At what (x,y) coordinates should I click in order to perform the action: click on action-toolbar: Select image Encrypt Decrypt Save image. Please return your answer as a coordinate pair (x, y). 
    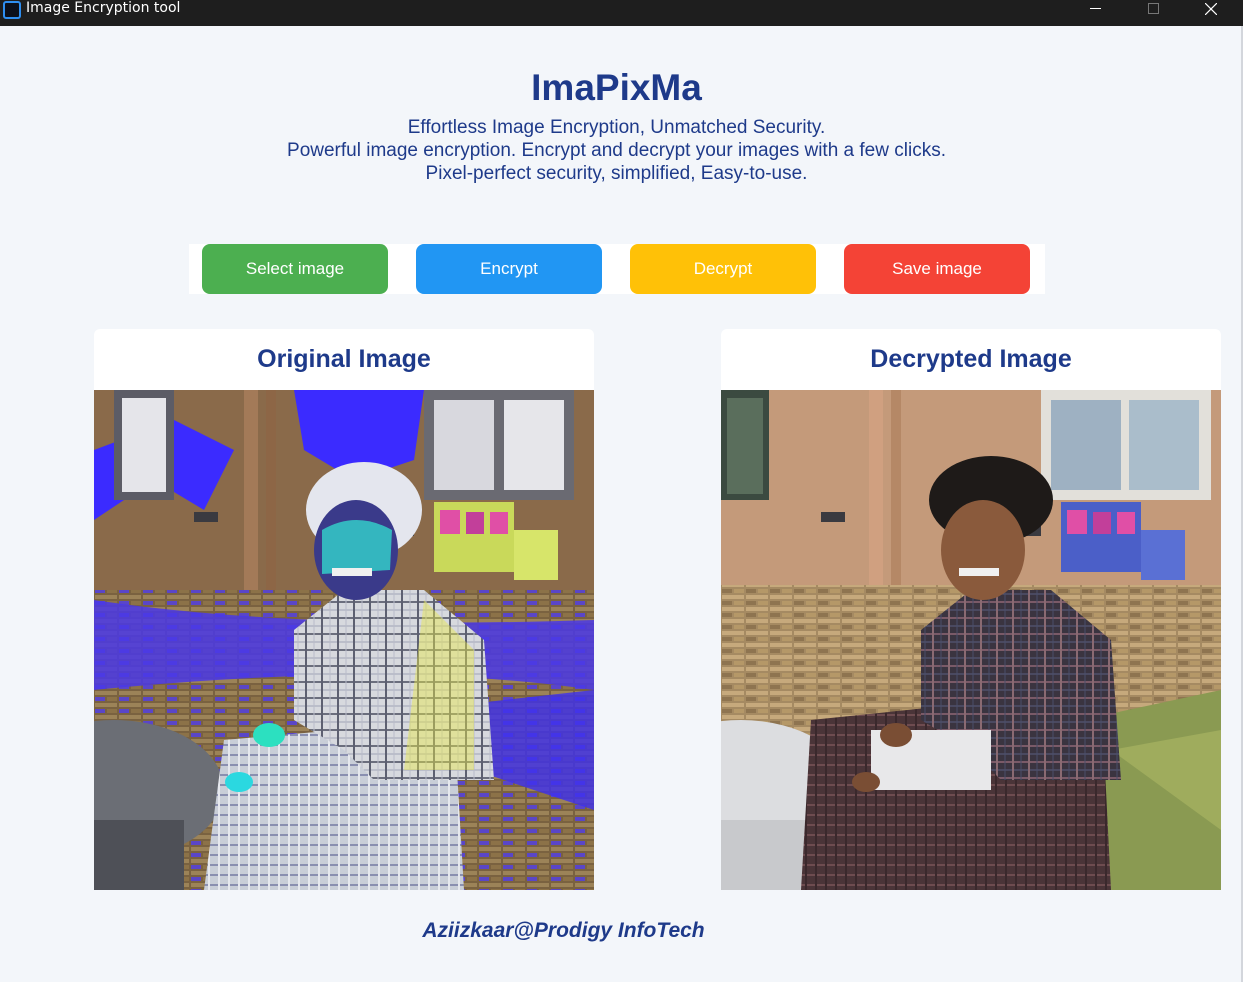
    Looking at the image, I should click on (617, 269).